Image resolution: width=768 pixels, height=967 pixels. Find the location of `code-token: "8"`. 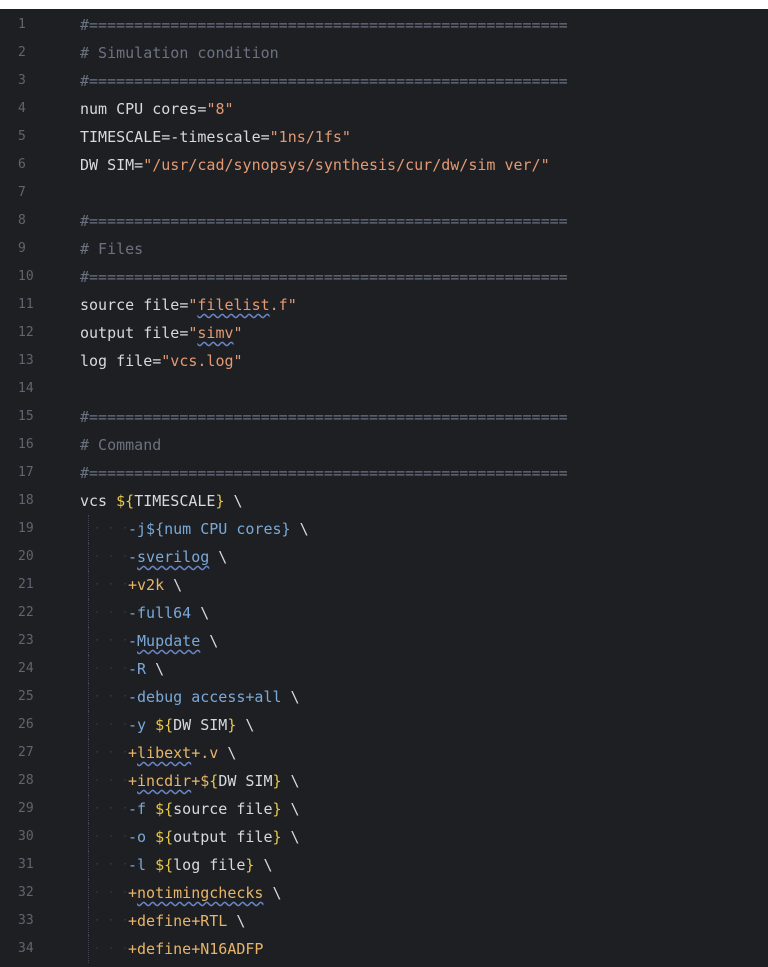

code-token: "8" is located at coordinates (220, 109).